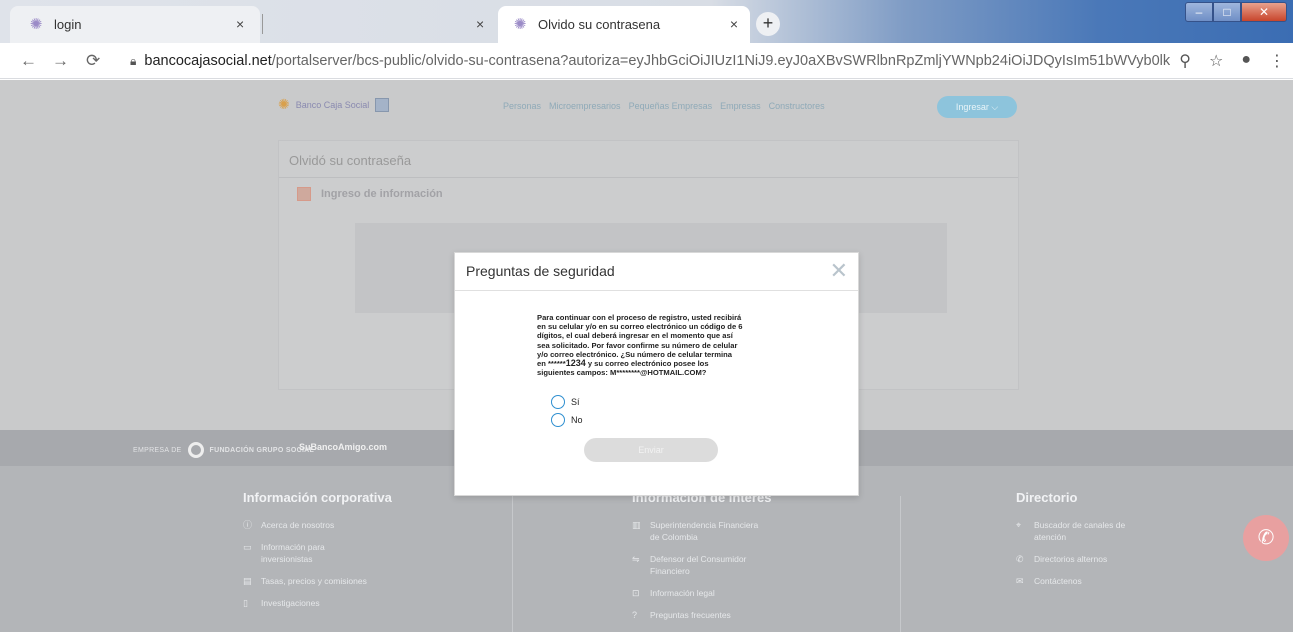 The image size is (1293, 632). What do you see at coordinates (317, 497) in the screenshot?
I see `footer-col-title: Información corporativa` at bounding box center [317, 497].